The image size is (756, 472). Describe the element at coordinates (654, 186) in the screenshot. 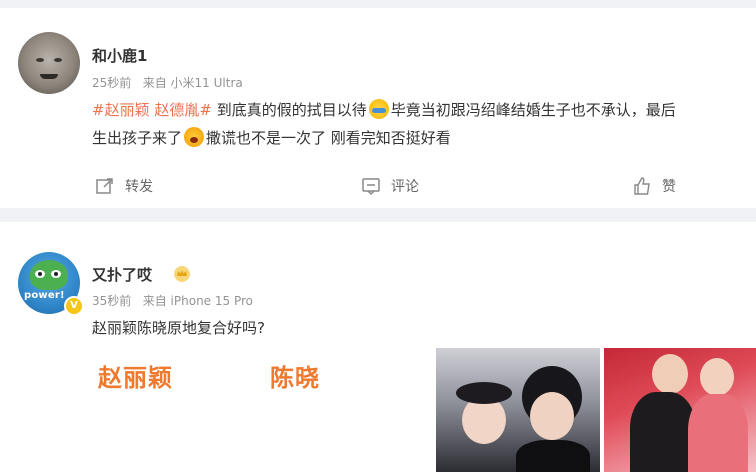

I see `like-button: 赞` at that location.